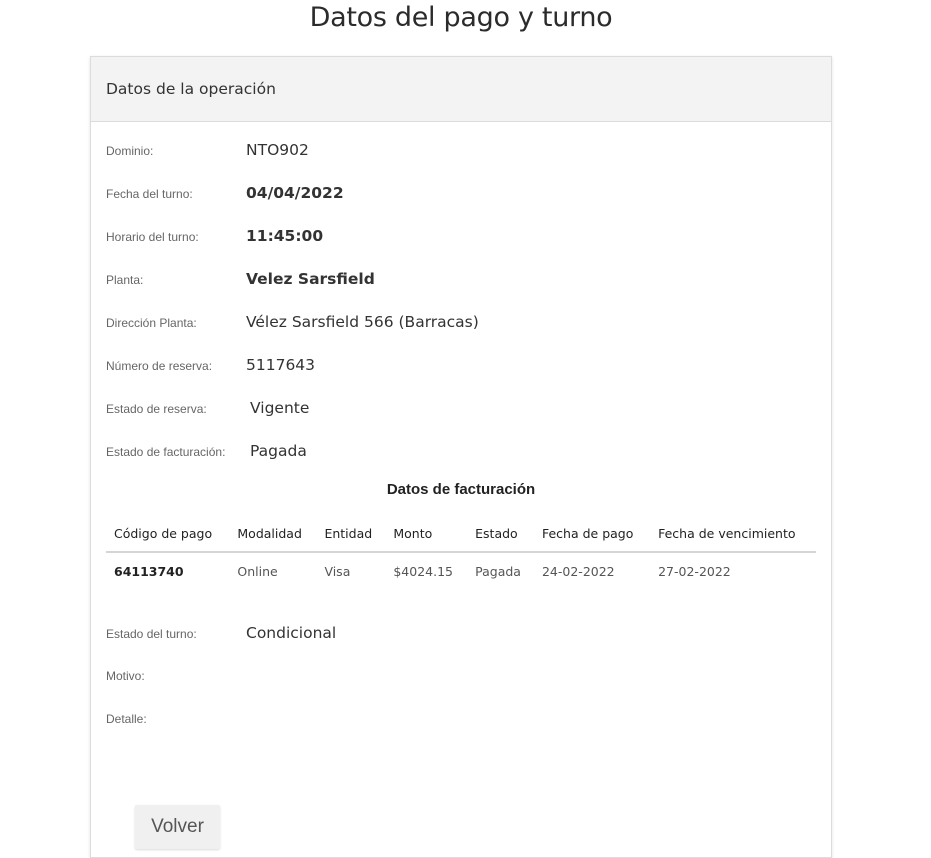 This screenshot has height=858, width=931. I want to click on modality-cell: Online, so click(257, 571).